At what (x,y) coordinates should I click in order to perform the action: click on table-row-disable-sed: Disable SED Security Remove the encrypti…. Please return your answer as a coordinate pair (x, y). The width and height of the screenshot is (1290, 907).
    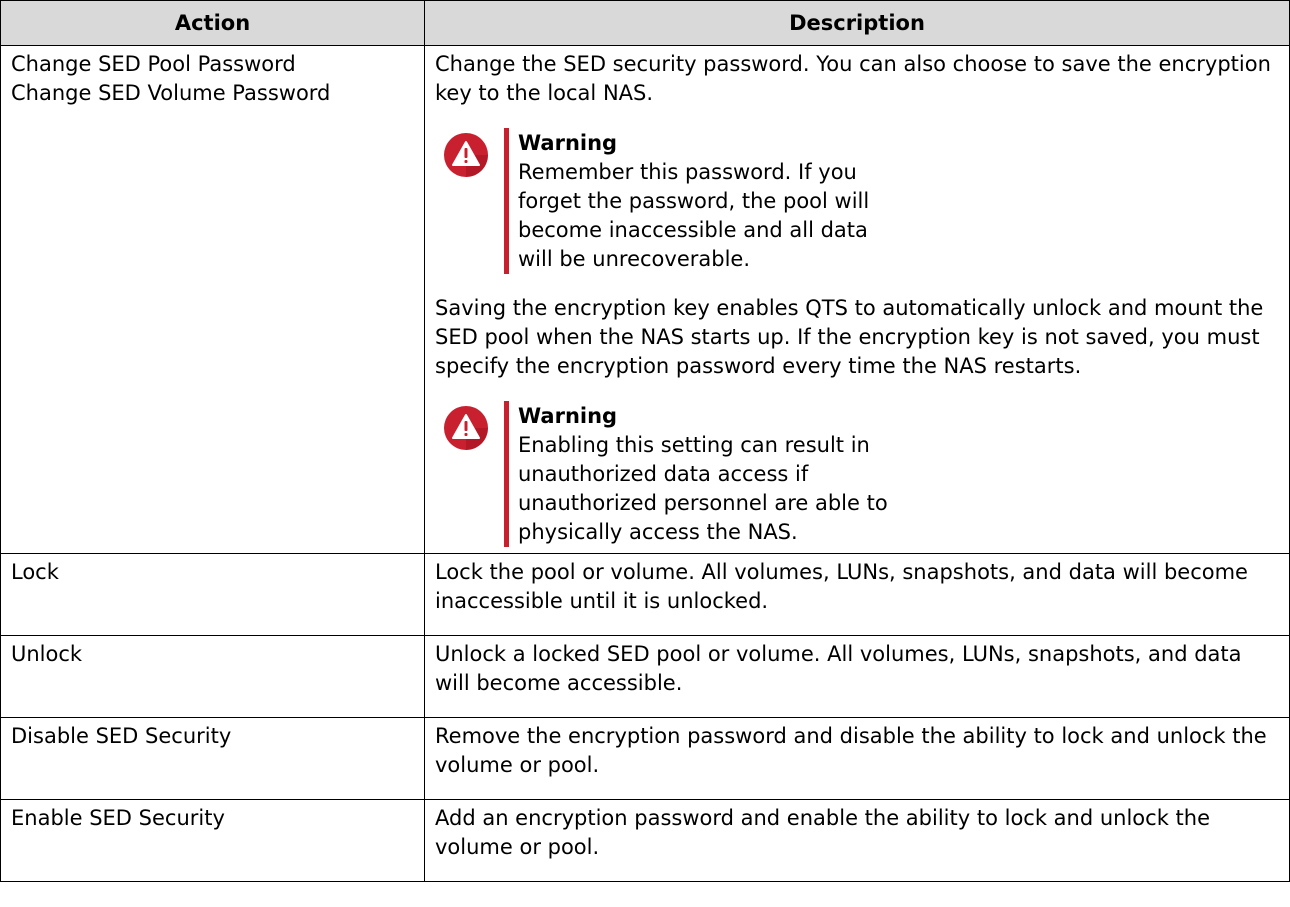
    Looking at the image, I should click on (645, 758).